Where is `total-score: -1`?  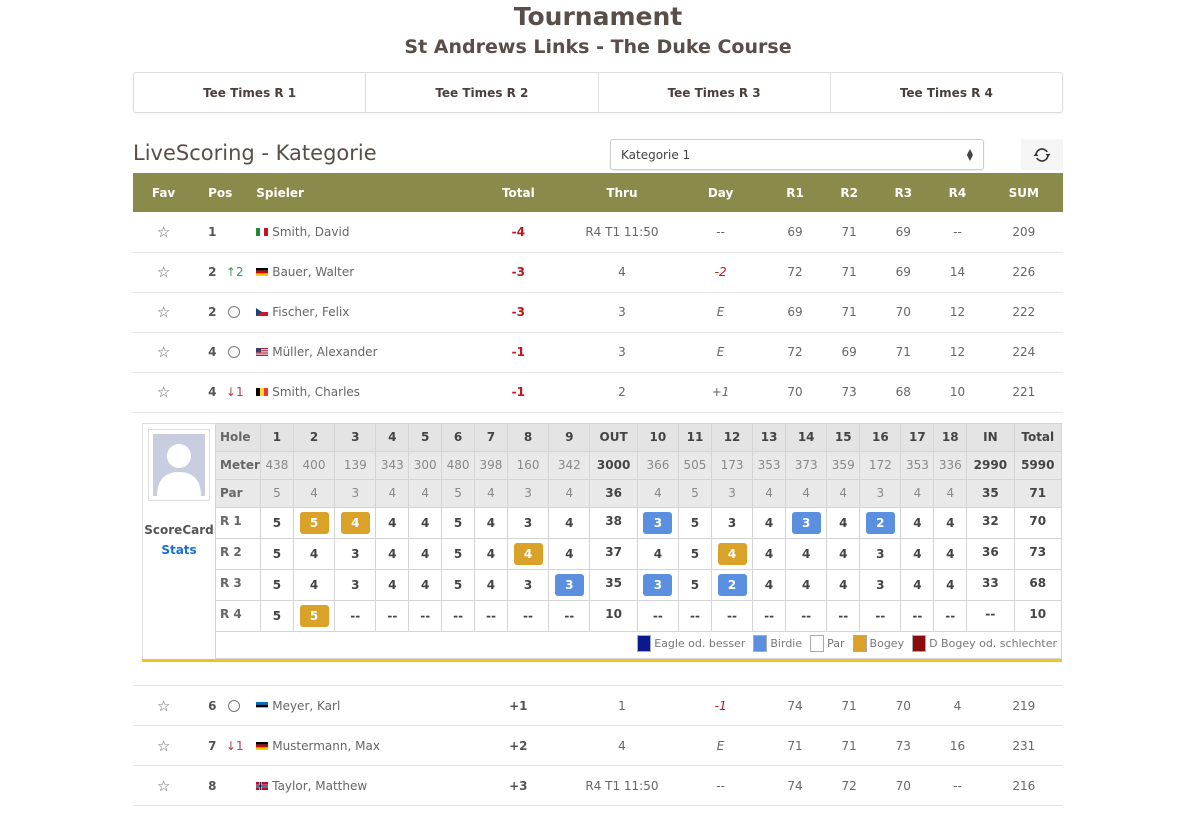 total-score: -1 is located at coordinates (518, 352).